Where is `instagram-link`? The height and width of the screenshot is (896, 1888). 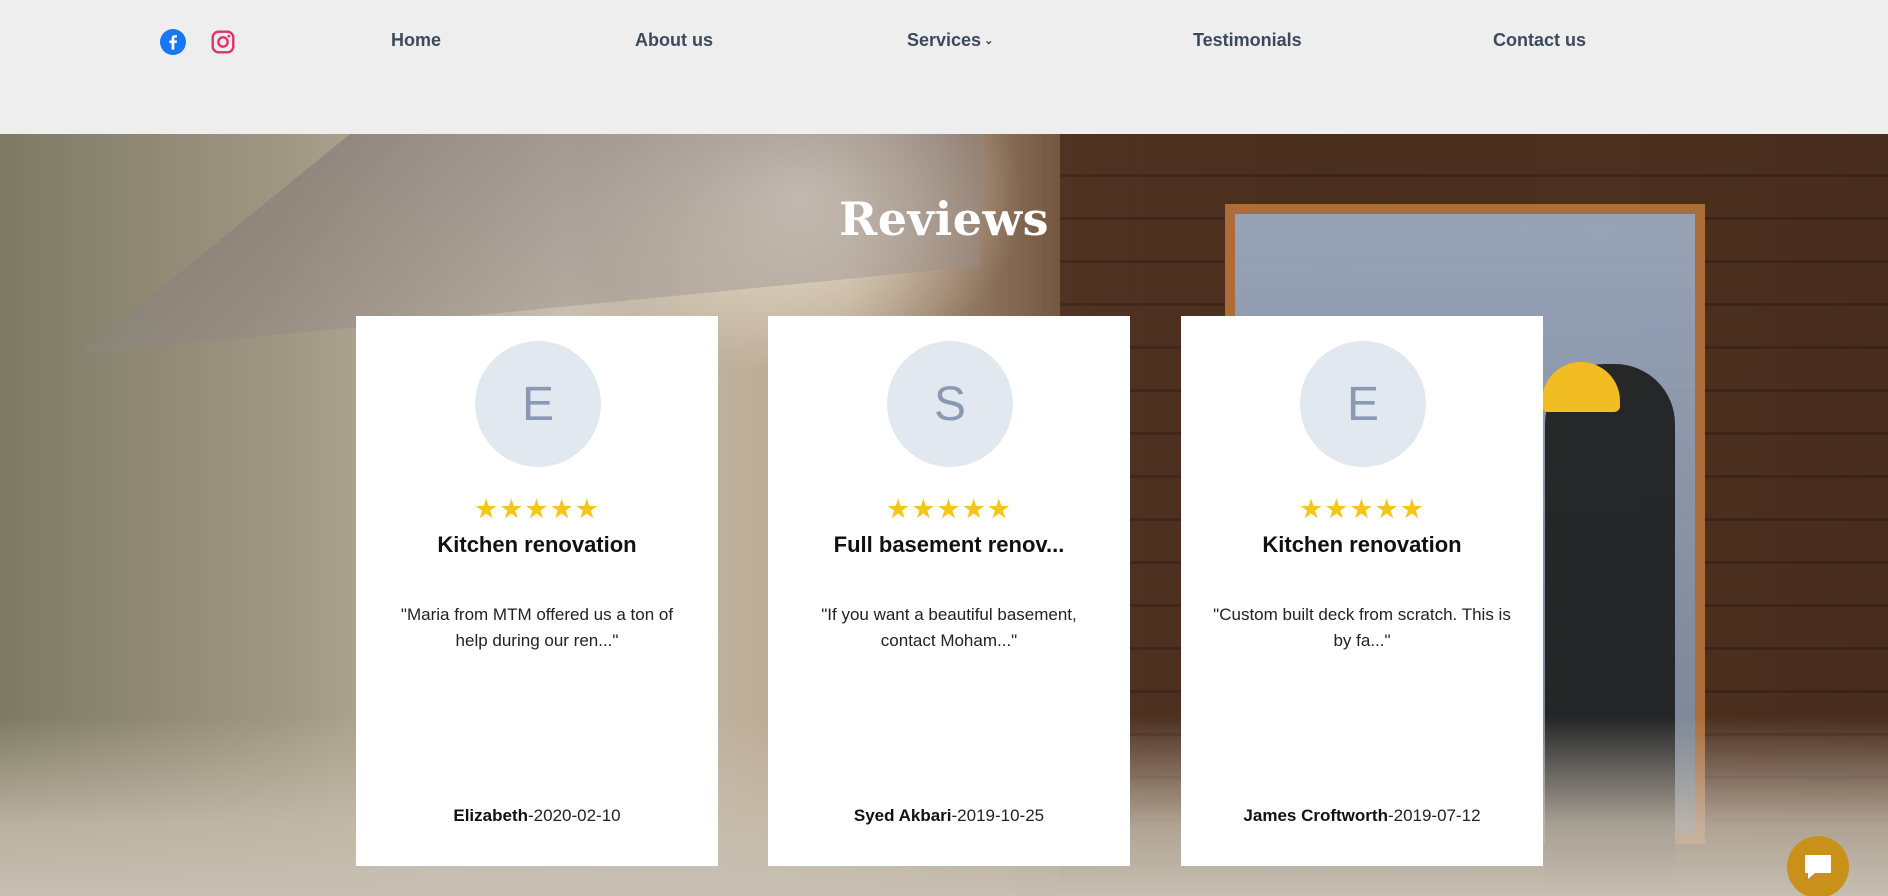 instagram-link is located at coordinates (223, 42).